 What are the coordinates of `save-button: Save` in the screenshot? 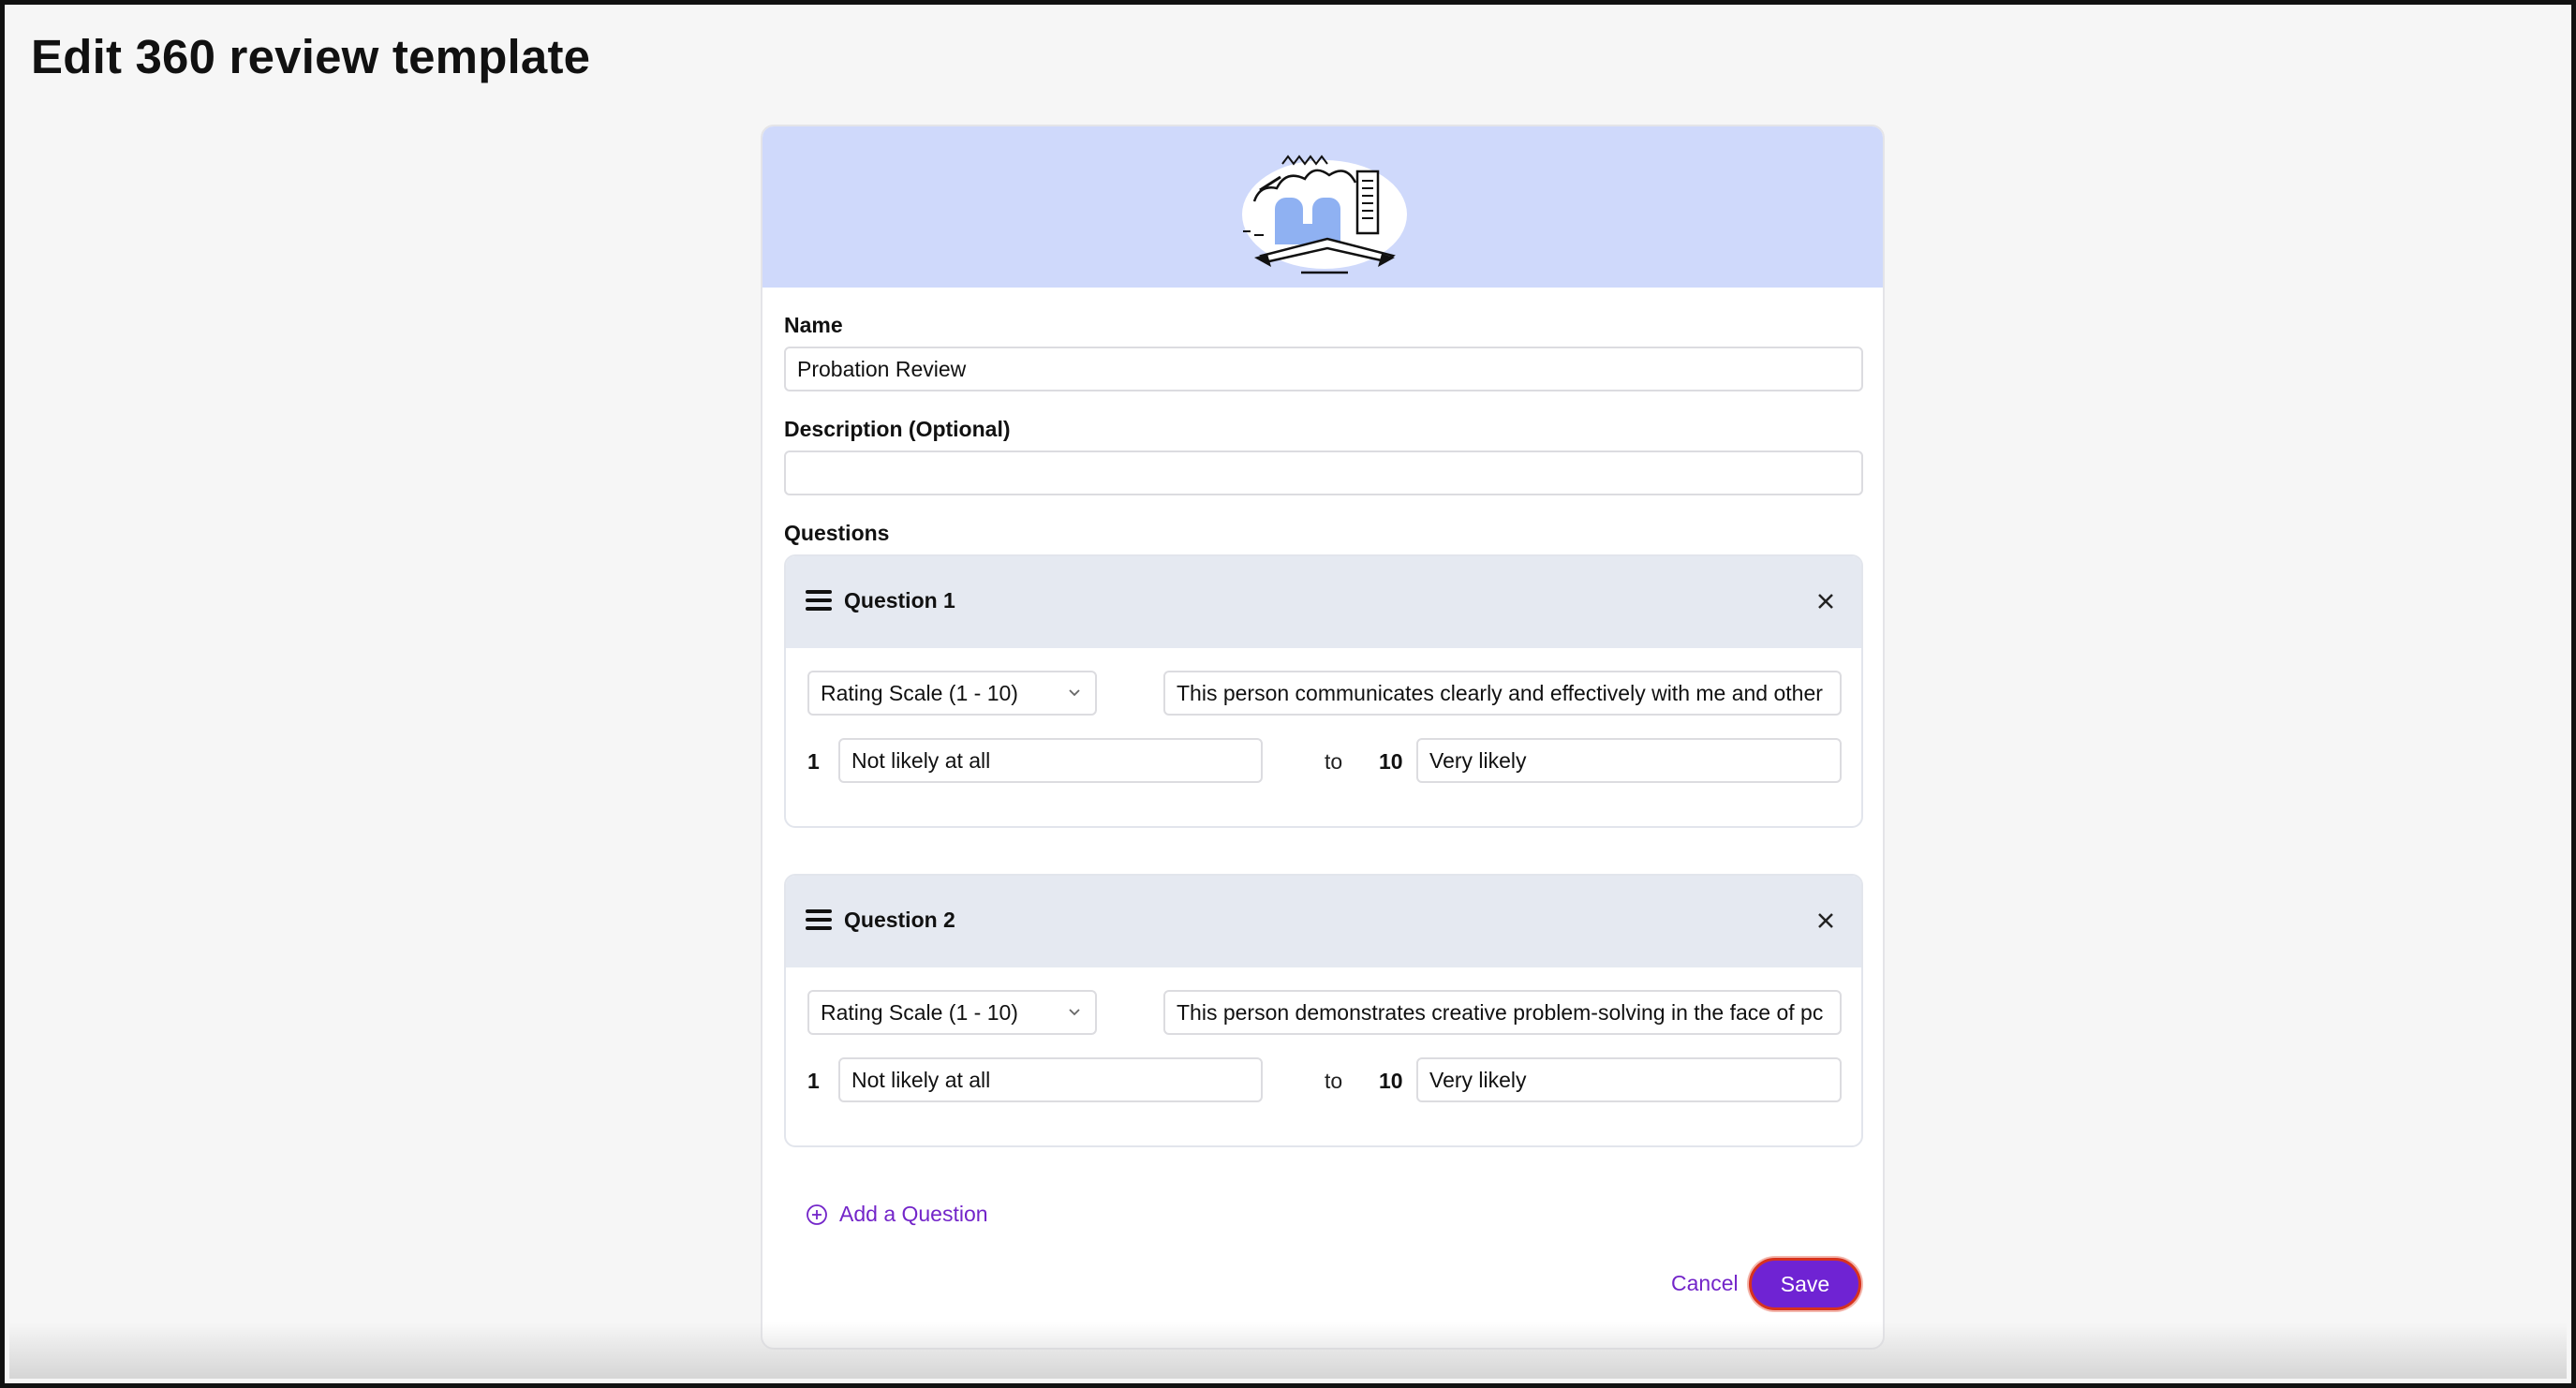 It's located at (1805, 1284).